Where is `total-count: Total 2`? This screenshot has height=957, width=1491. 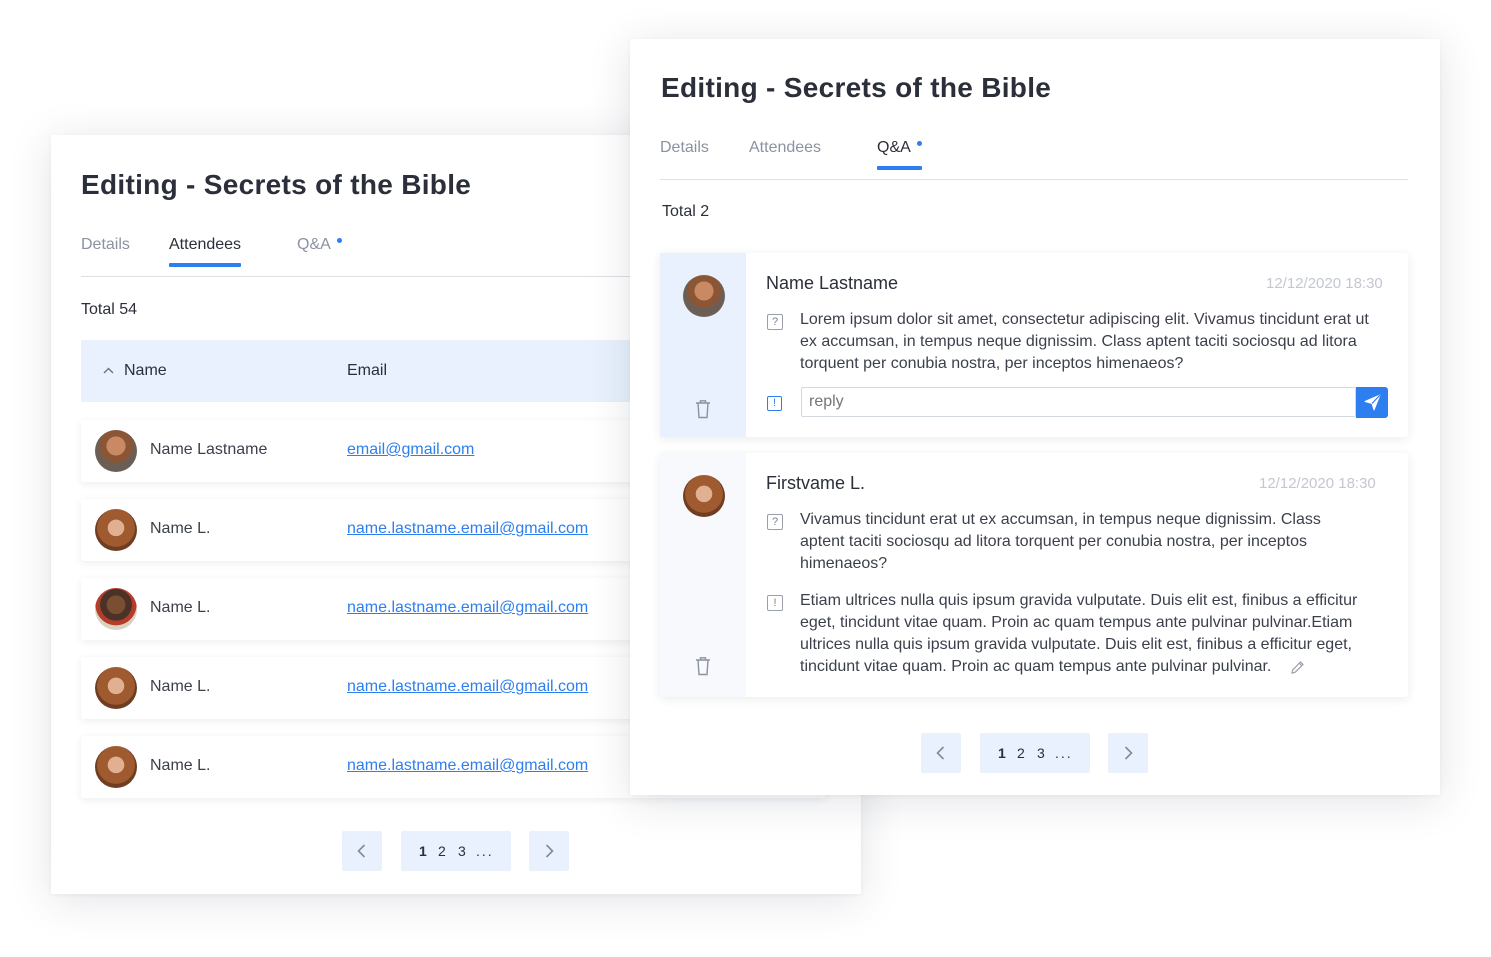 total-count: Total 2 is located at coordinates (686, 211).